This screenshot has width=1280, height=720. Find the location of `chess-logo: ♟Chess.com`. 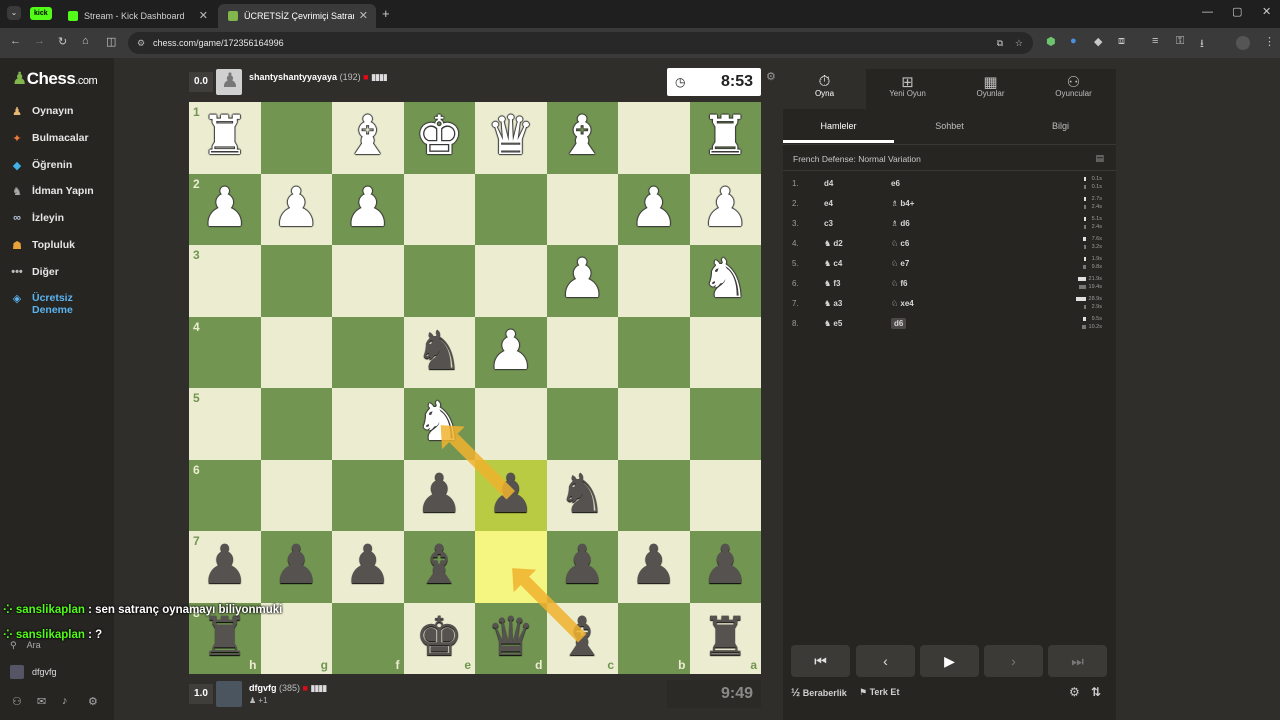

chess-logo: ♟Chess.com is located at coordinates (55, 79).